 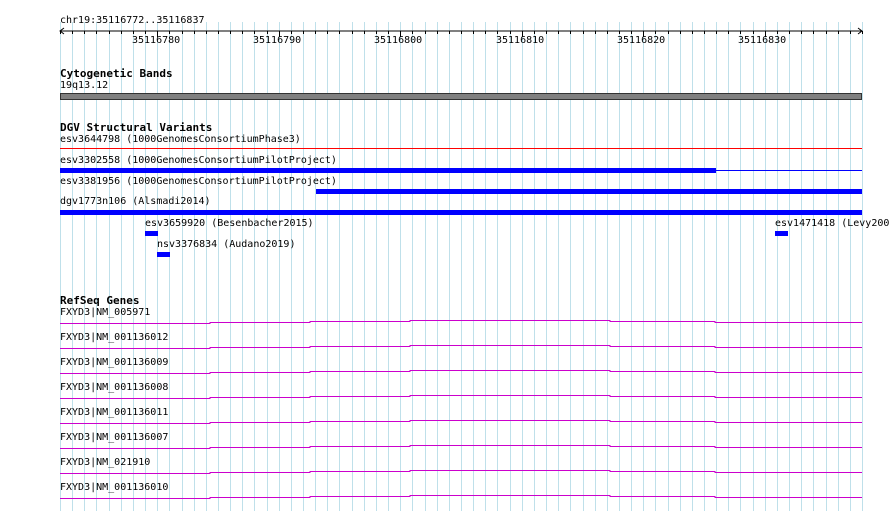 What do you see at coordinates (832, 223) in the screenshot?
I see `variant-label: esv1471418 (Levy2007` at bounding box center [832, 223].